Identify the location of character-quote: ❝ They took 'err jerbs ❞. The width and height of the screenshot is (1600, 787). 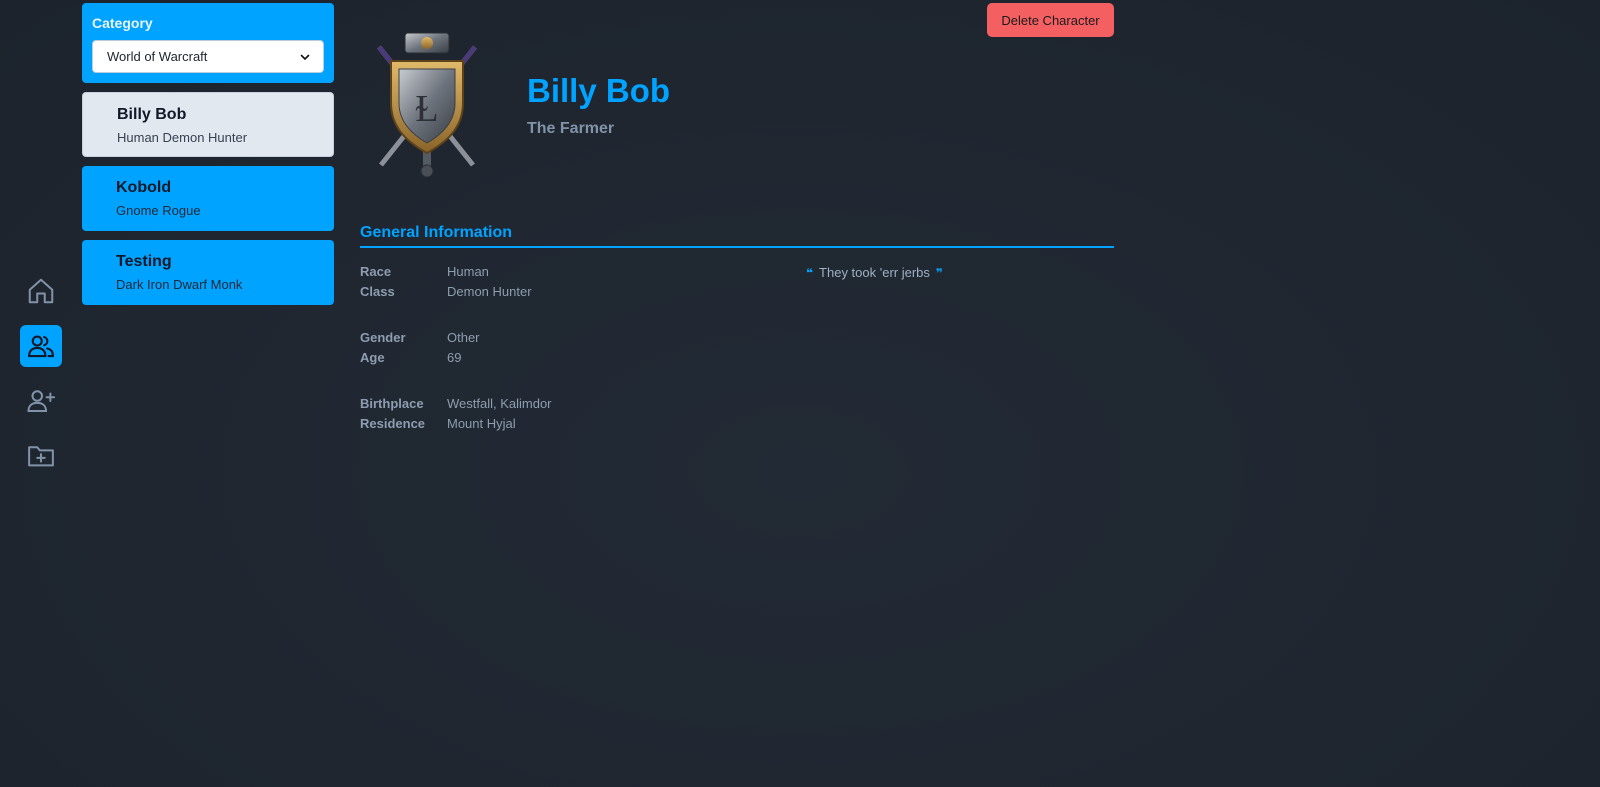
(874, 272).